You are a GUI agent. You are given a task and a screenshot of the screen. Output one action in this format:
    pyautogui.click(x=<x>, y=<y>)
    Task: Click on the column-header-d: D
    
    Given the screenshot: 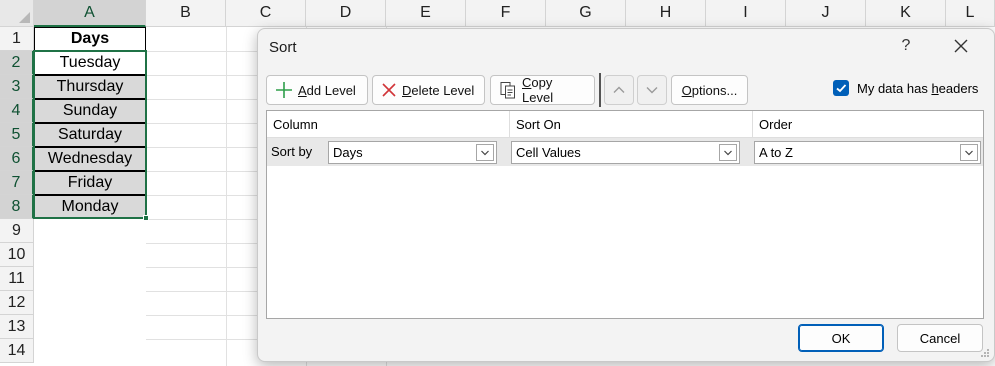 What is the action you would take?
    pyautogui.click(x=346, y=13)
    